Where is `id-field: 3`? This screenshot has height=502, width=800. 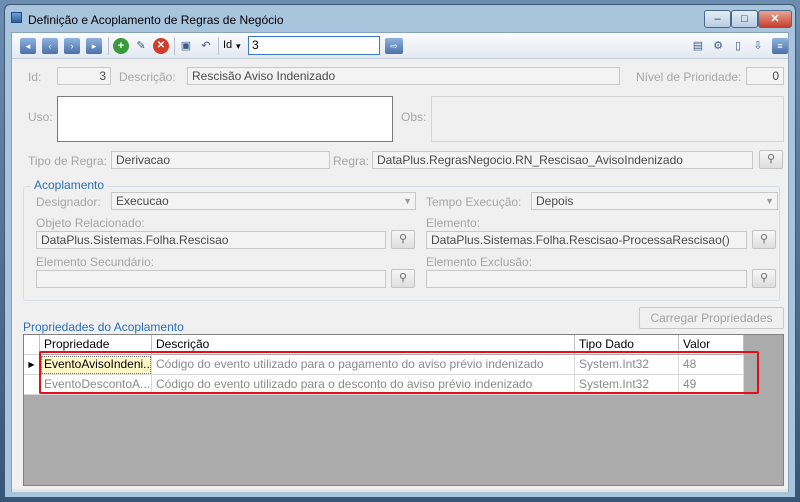 id-field: 3 is located at coordinates (84, 76).